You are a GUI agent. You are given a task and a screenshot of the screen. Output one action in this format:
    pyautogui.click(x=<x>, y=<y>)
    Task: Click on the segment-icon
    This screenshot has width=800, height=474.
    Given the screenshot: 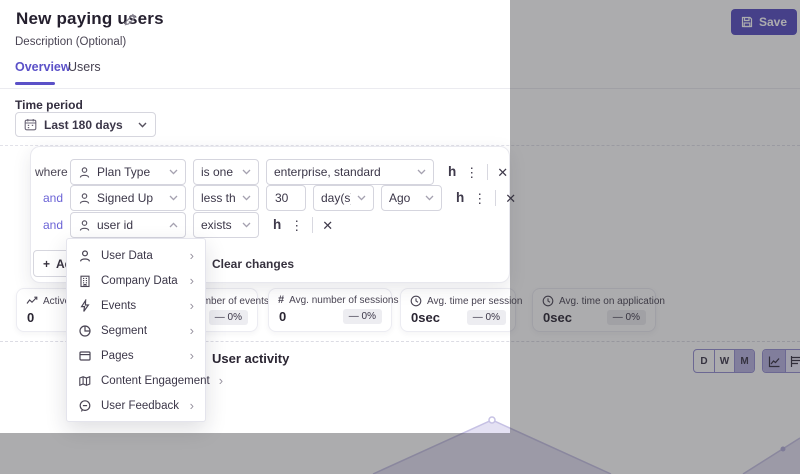 What is the action you would take?
    pyautogui.click(x=85, y=331)
    